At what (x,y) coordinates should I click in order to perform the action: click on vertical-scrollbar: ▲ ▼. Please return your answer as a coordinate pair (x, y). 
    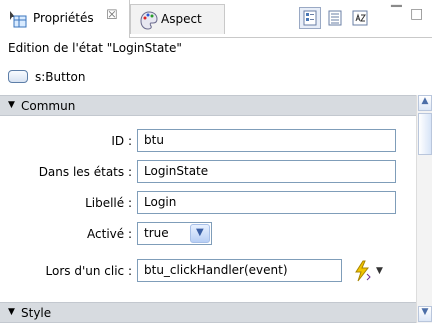
    Looking at the image, I should click on (424, 209).